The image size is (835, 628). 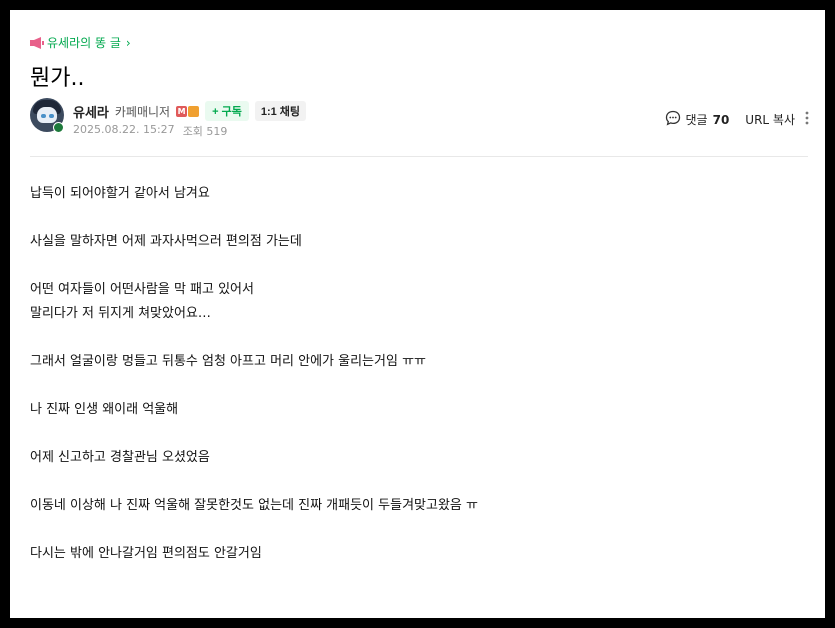 I want to click on post-meta: 2025.08.22. 15:27 조회 519, so click(x=150, y=131).